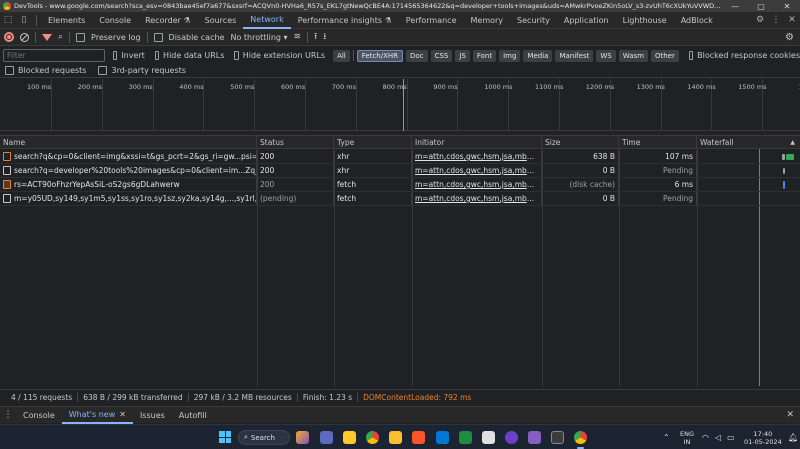 The image size is (800, 449). Describe the element at coordinates (8, 20) in the screenshot. I see `inspect-element-icon: ⬚` at that location.